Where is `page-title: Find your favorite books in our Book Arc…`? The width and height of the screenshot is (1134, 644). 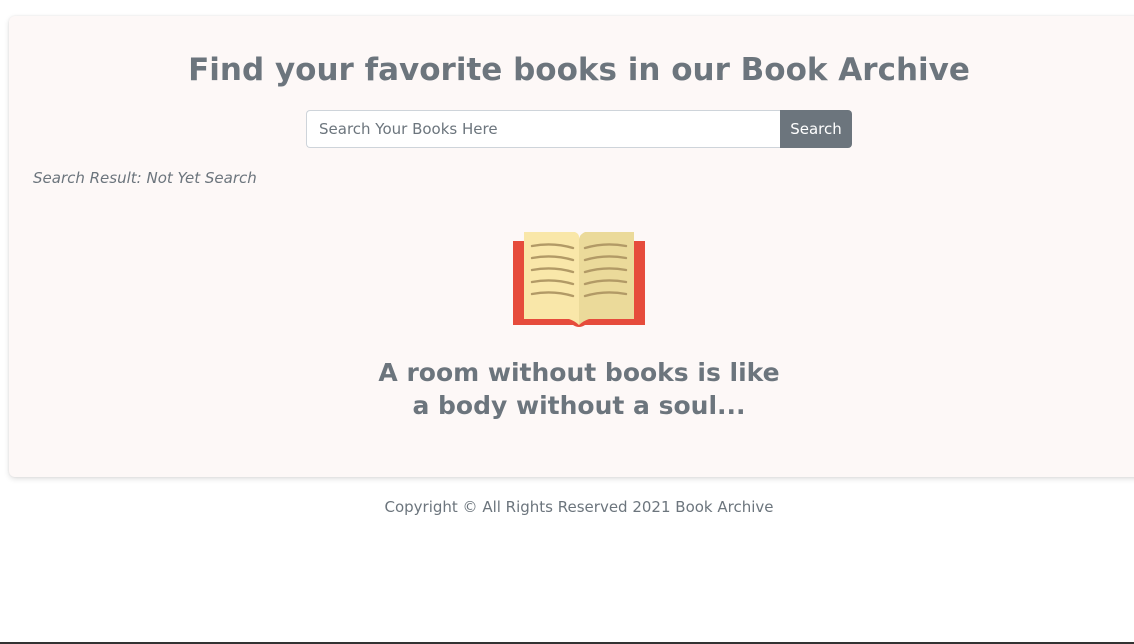
page-title: Find your favorite books in our Book Arc… is located at coordinates (579, 70).